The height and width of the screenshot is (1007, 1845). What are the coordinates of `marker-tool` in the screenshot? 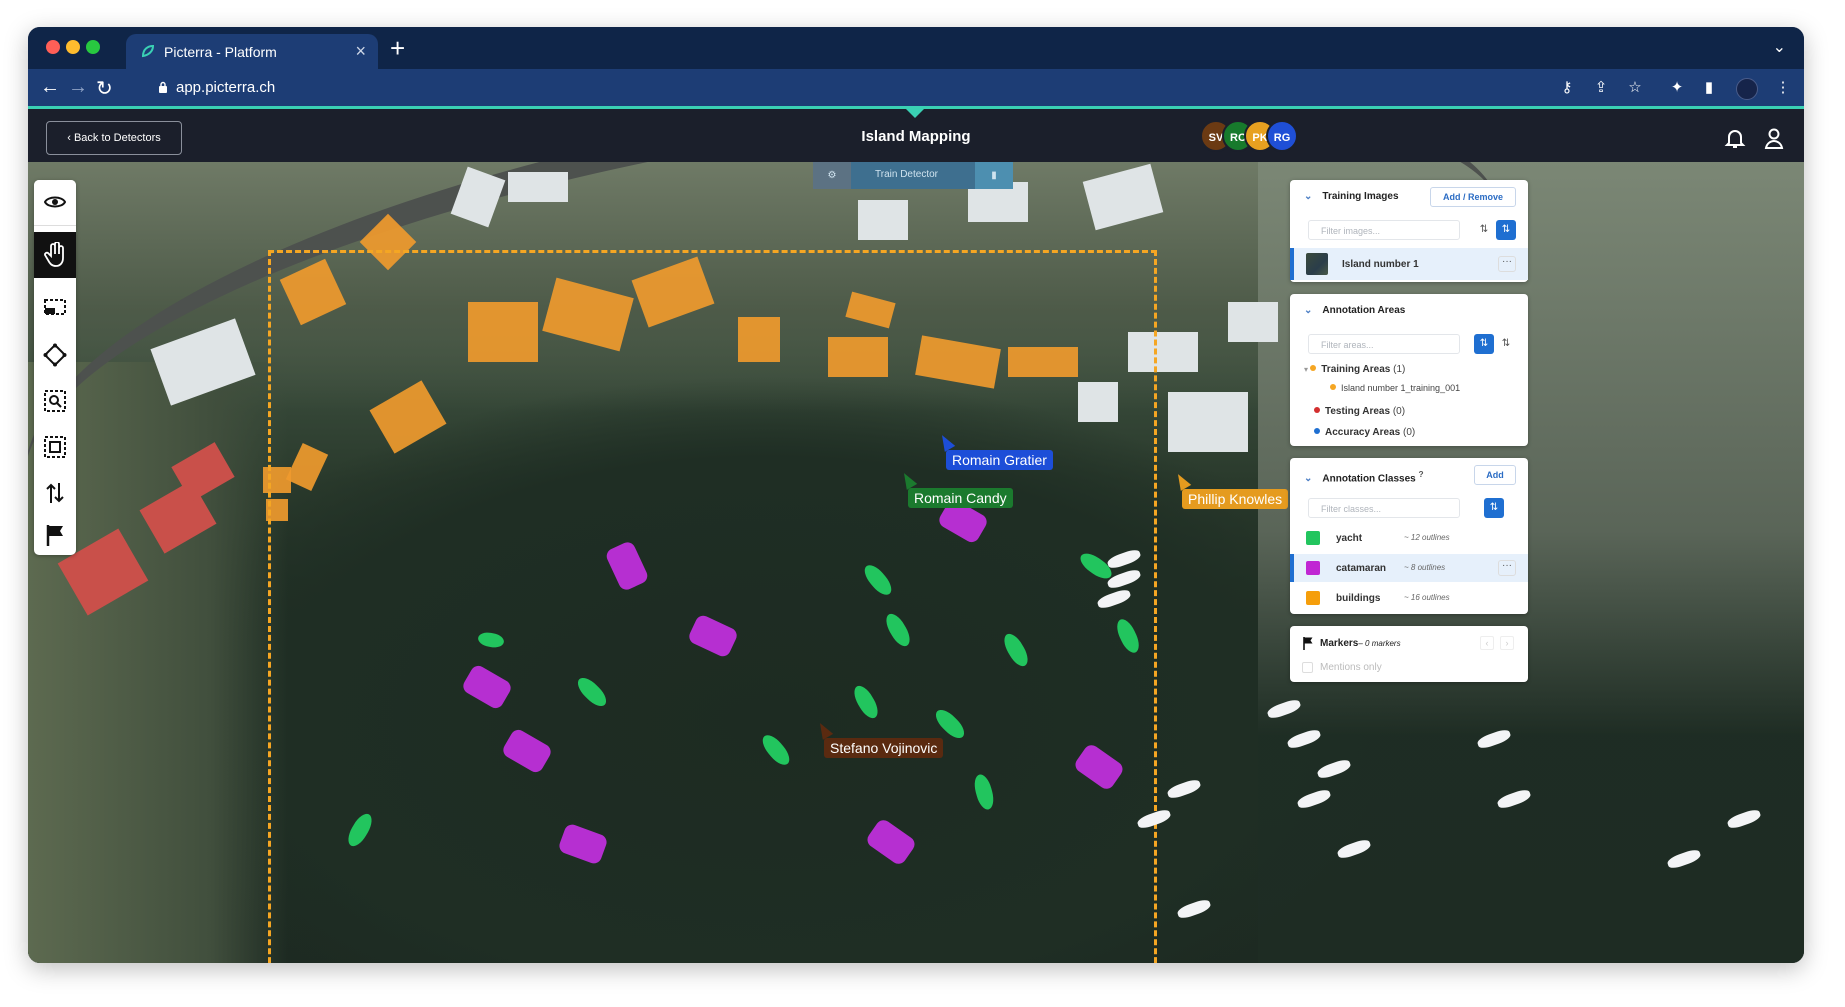 It's located at (55, 535).